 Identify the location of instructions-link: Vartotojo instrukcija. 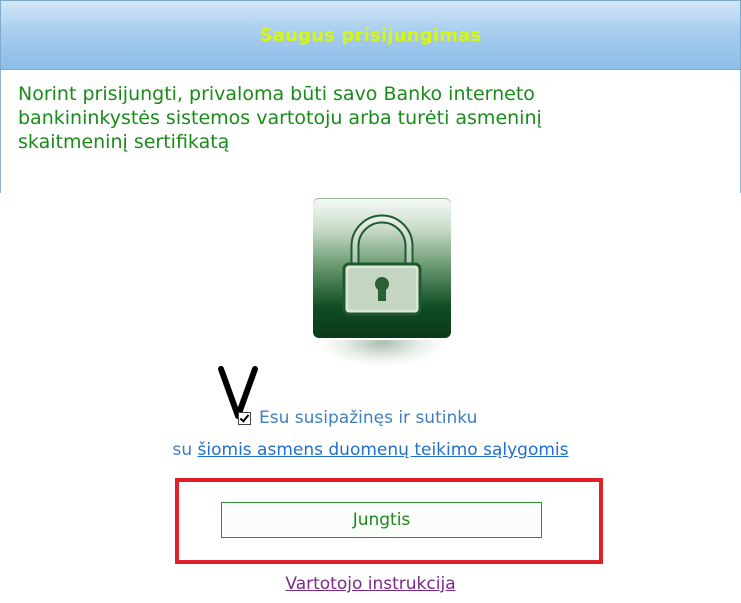
(370, 584).